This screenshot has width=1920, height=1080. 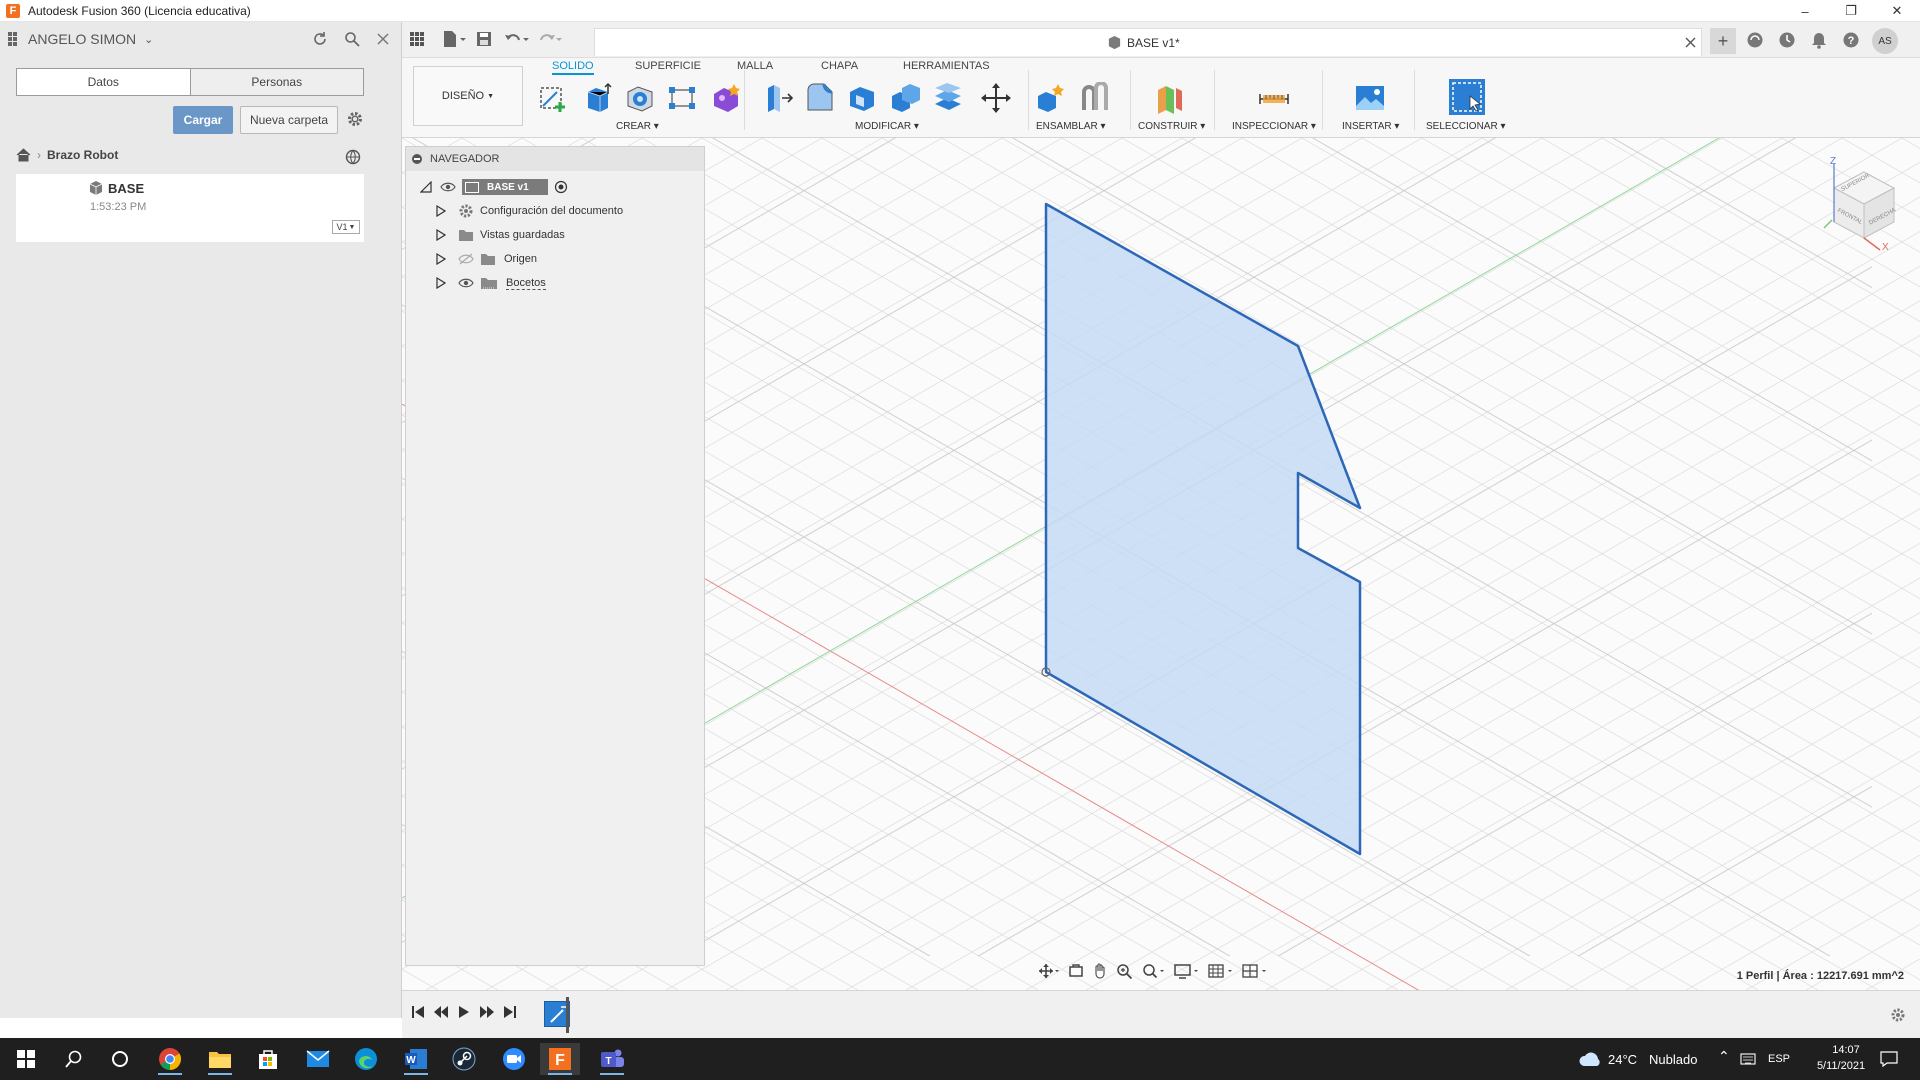 I want to click on teams-icon: T, so click(x=612, y=1059).